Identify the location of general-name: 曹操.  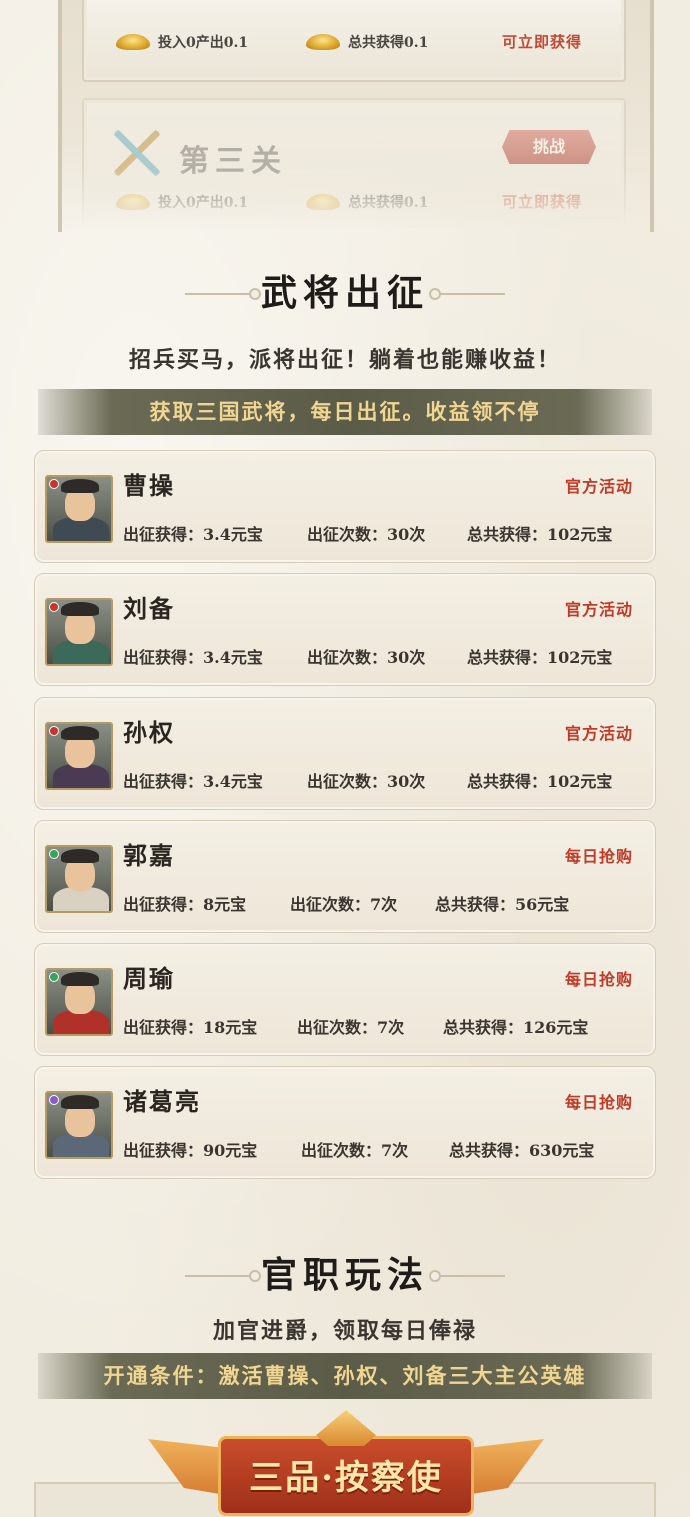
(149, 485).